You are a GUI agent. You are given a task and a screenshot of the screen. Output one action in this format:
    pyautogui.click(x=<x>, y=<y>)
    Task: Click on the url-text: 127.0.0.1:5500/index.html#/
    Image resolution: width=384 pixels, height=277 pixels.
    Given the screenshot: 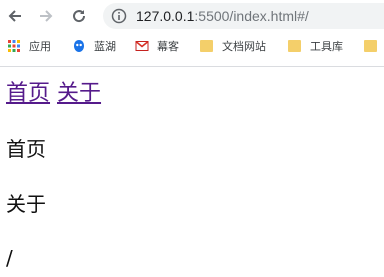 What is the action you would take?
    pyautogui.click(x=222, y=16)
    